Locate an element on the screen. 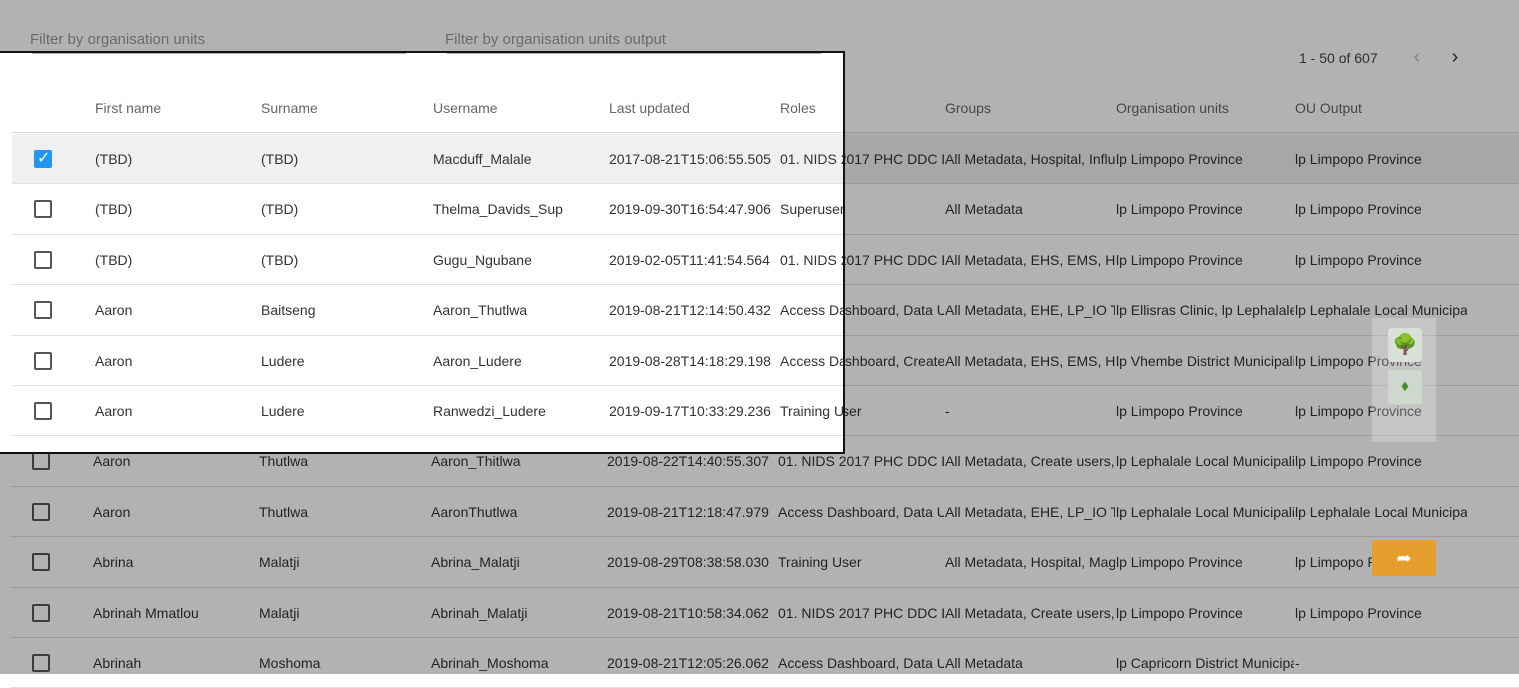  column-surname: Surname is located at coordinates (343, 108).